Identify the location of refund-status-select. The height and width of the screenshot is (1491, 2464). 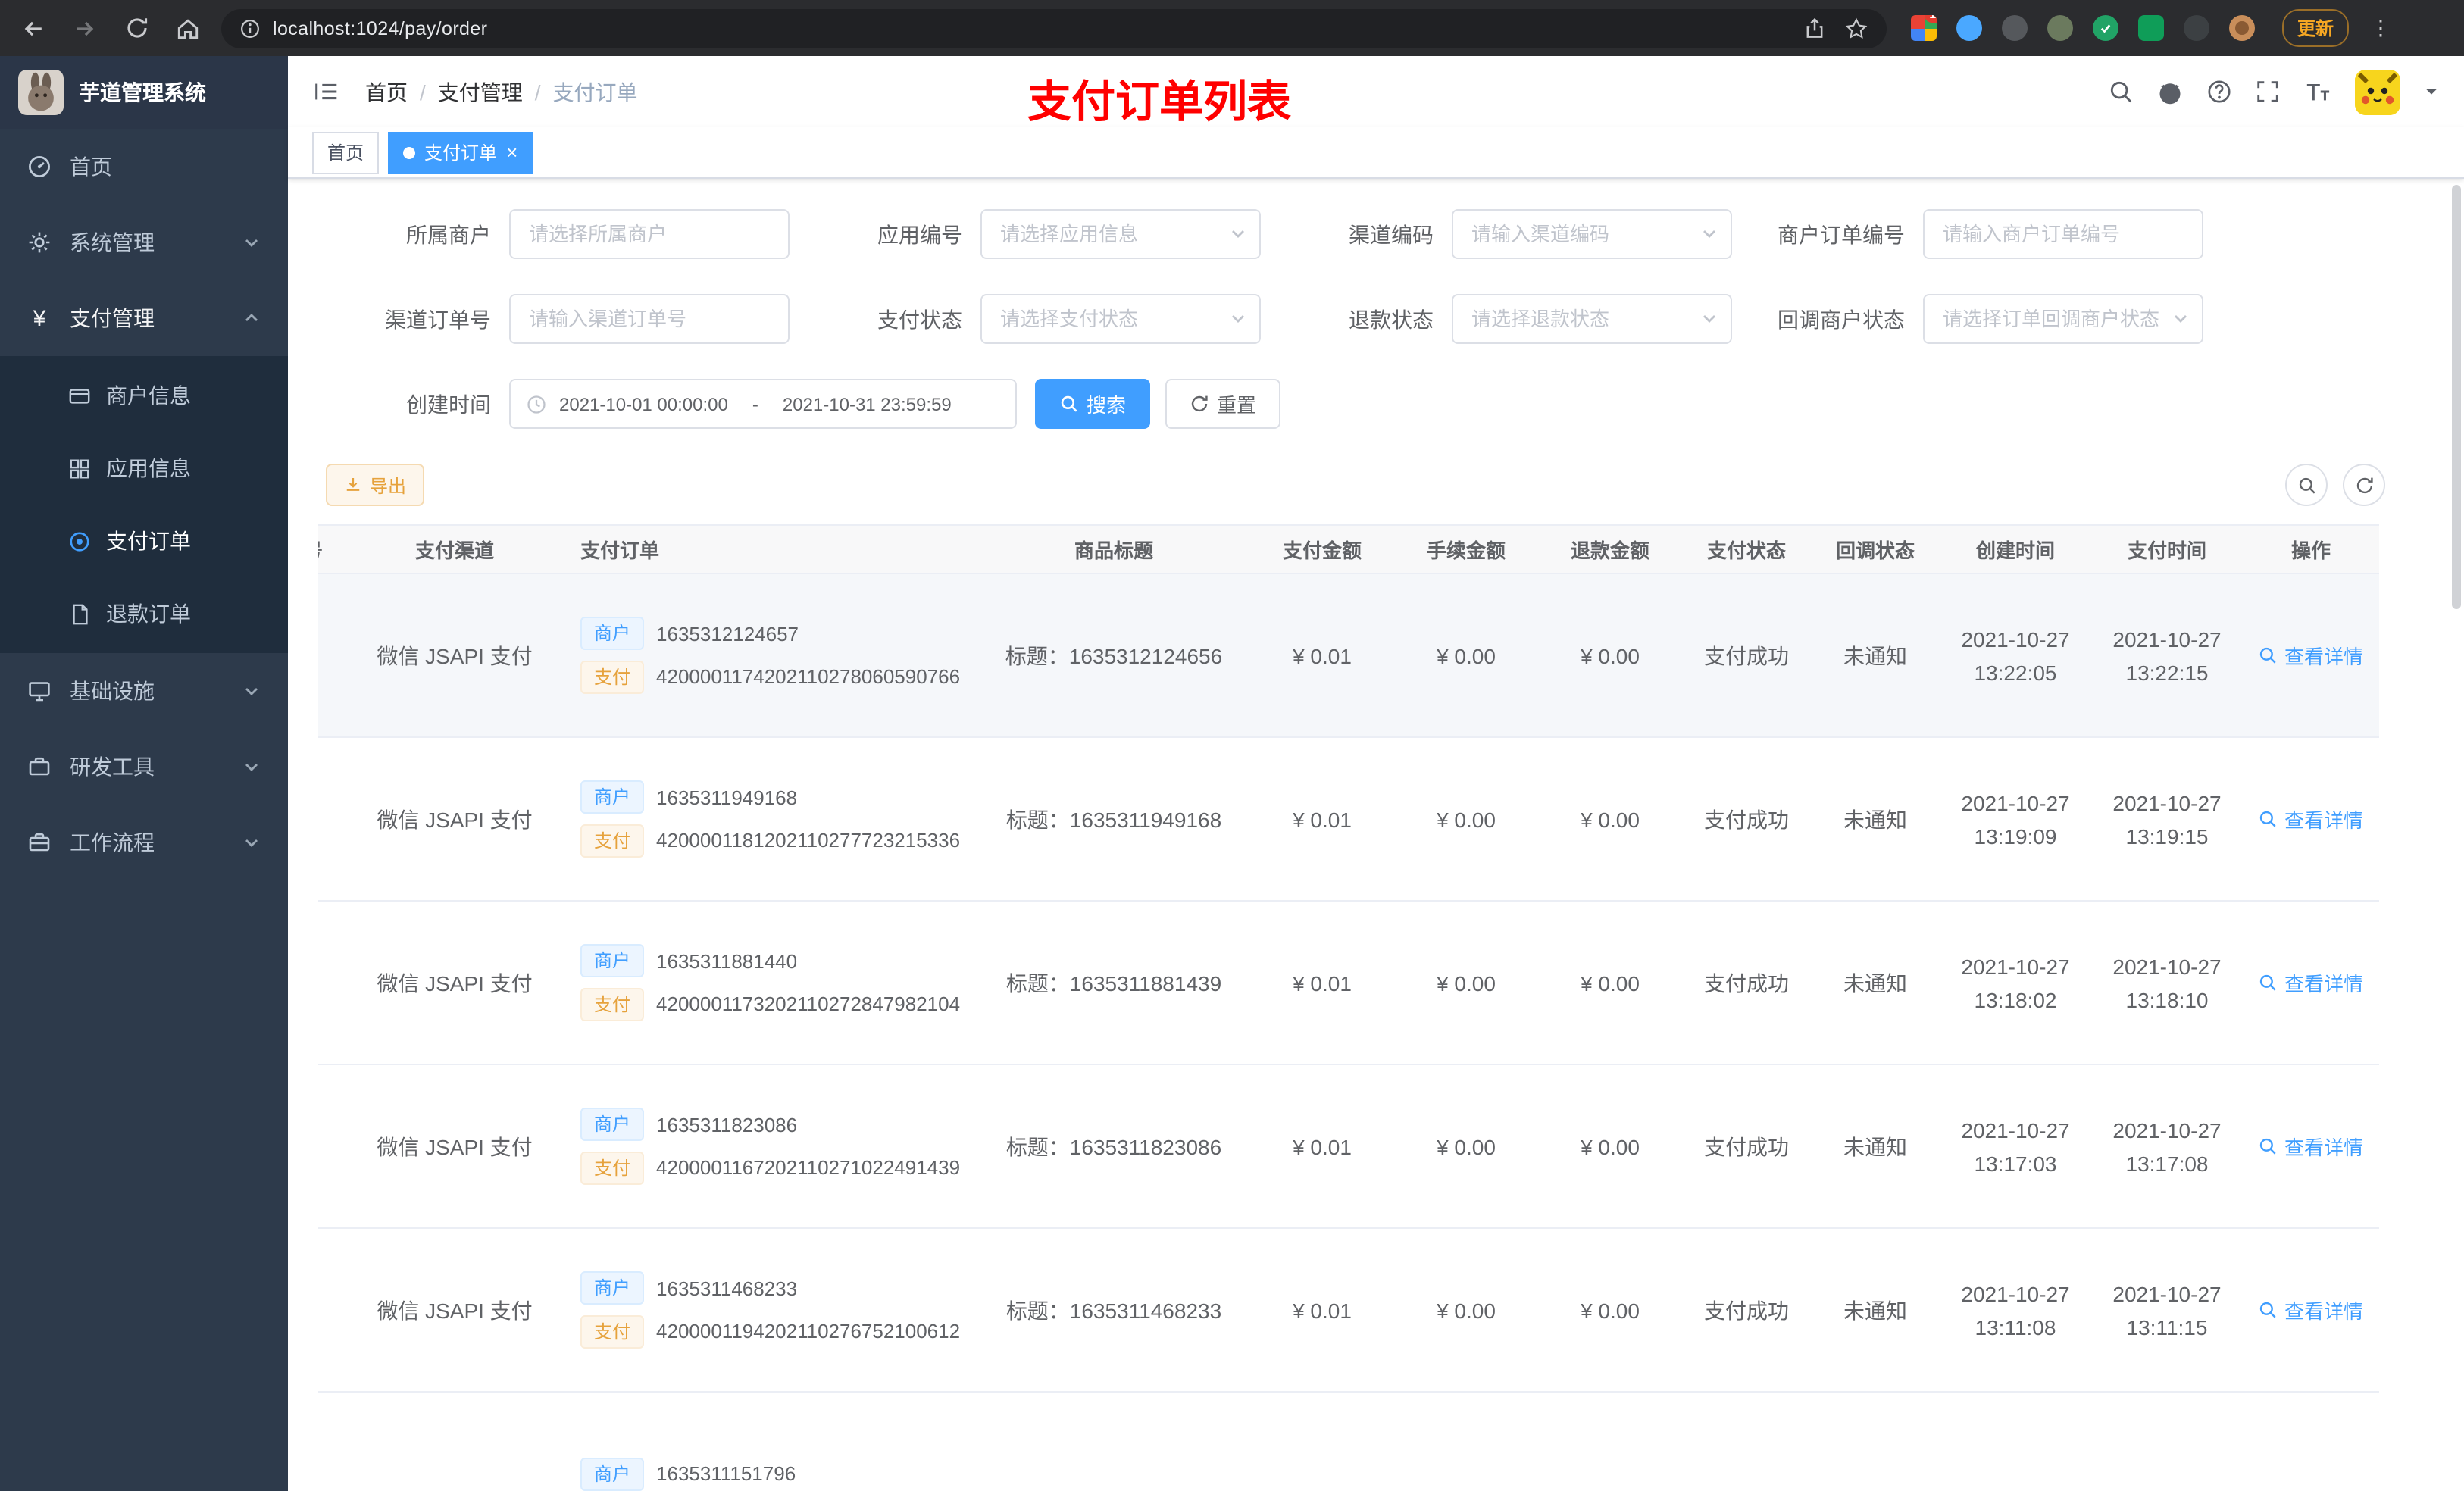
(1592, 319).